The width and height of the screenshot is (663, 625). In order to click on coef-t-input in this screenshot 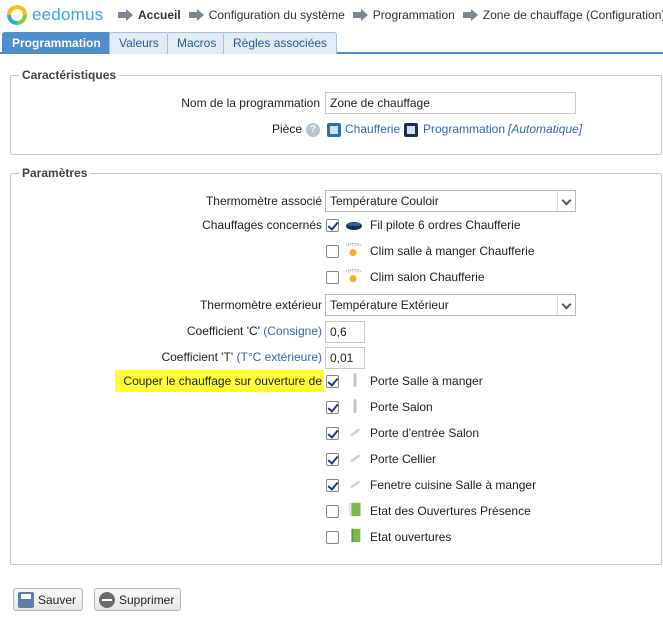, I will do `click(345, 358)`.